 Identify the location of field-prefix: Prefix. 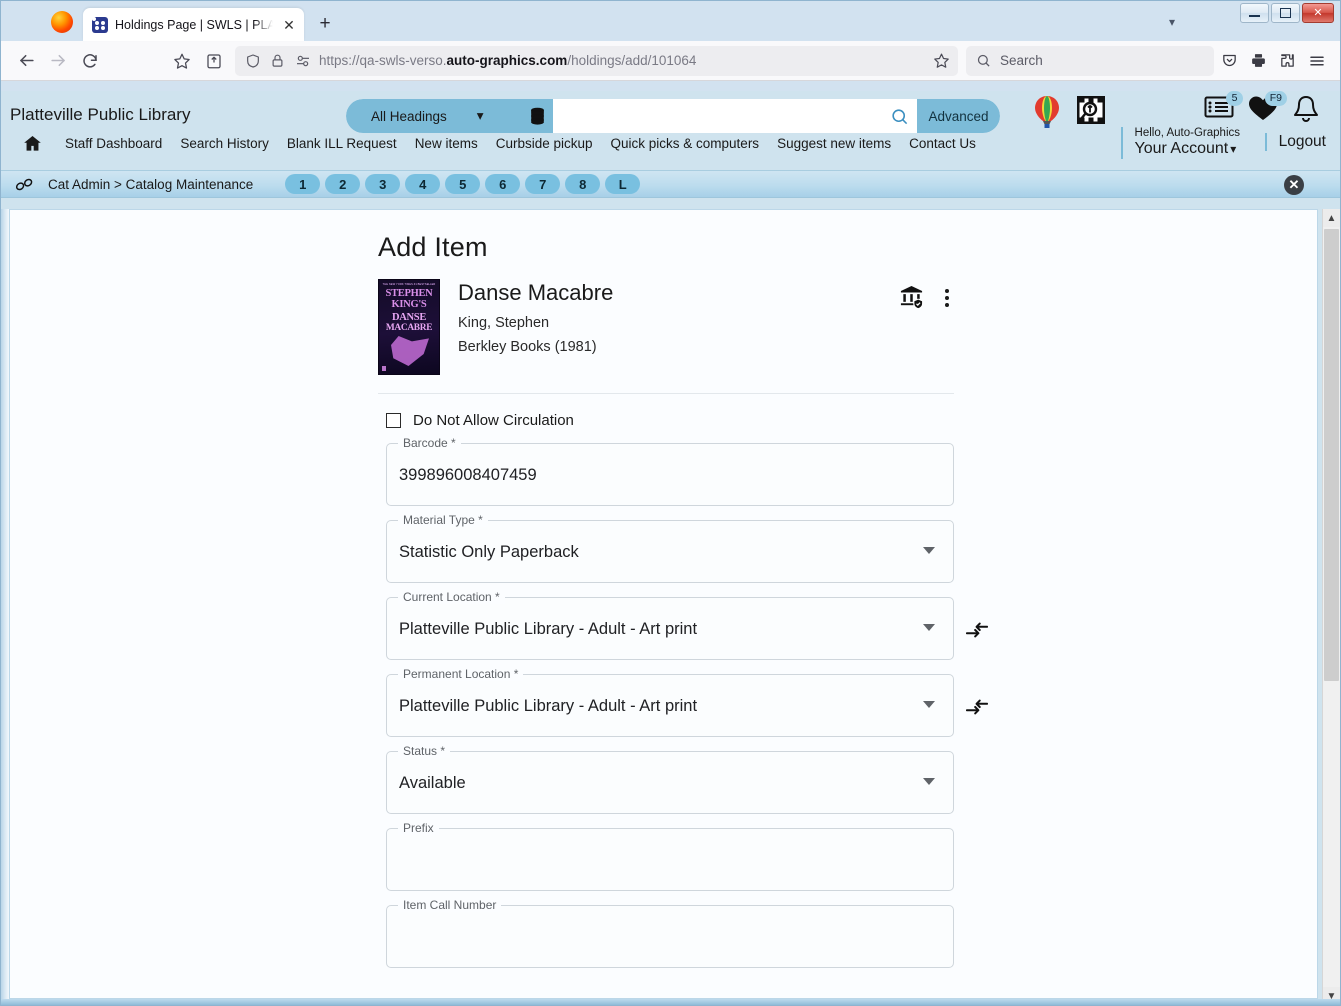
(670, 856).